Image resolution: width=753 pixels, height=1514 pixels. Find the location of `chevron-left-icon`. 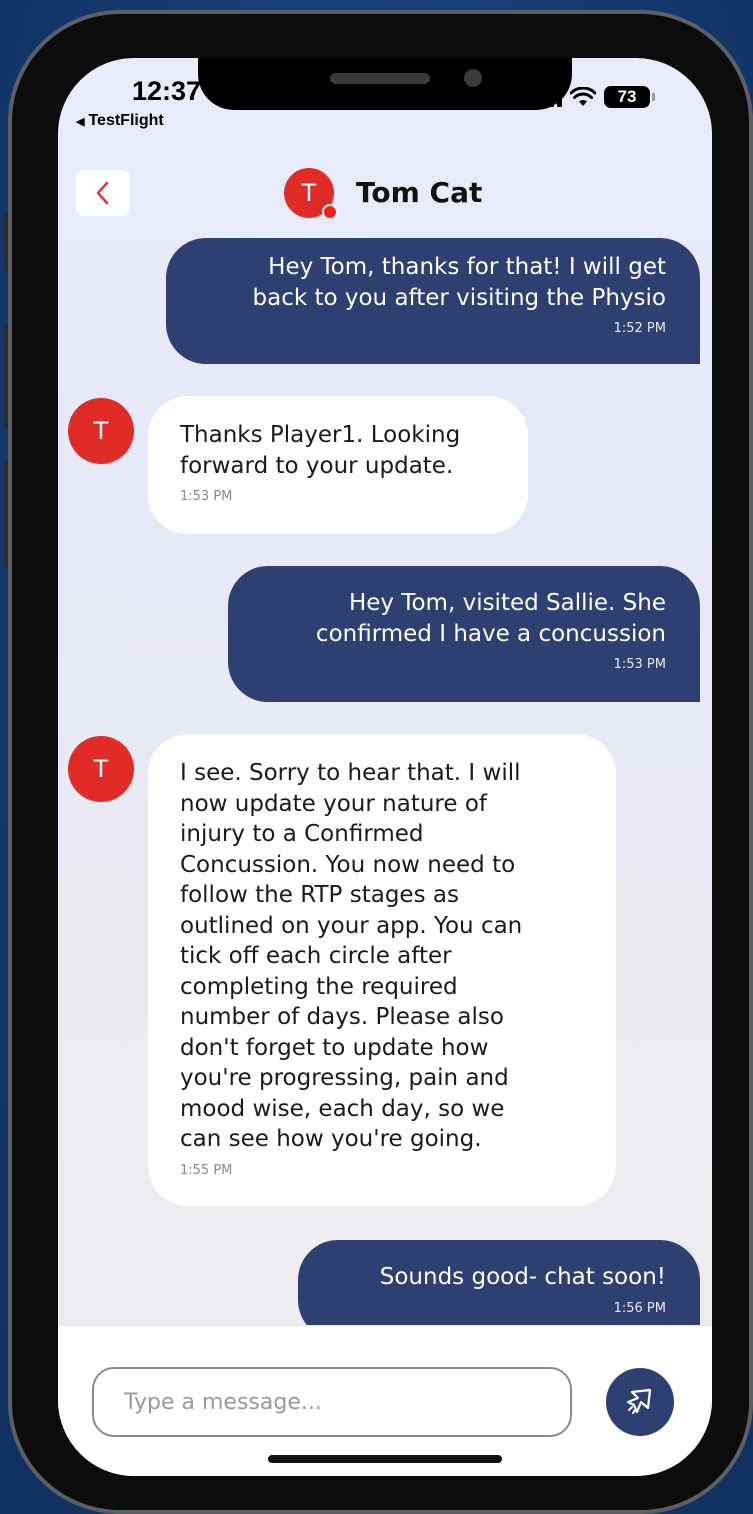

chevron-left-icon is located at coordinates (102, 193).